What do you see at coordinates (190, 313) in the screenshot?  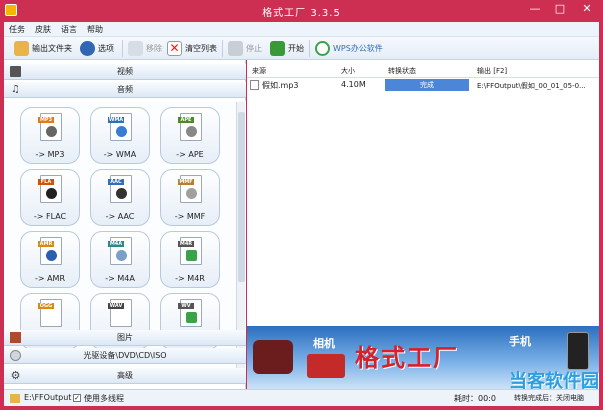 I see `audio-file-icon: WV` at bounding box center [190, 313].